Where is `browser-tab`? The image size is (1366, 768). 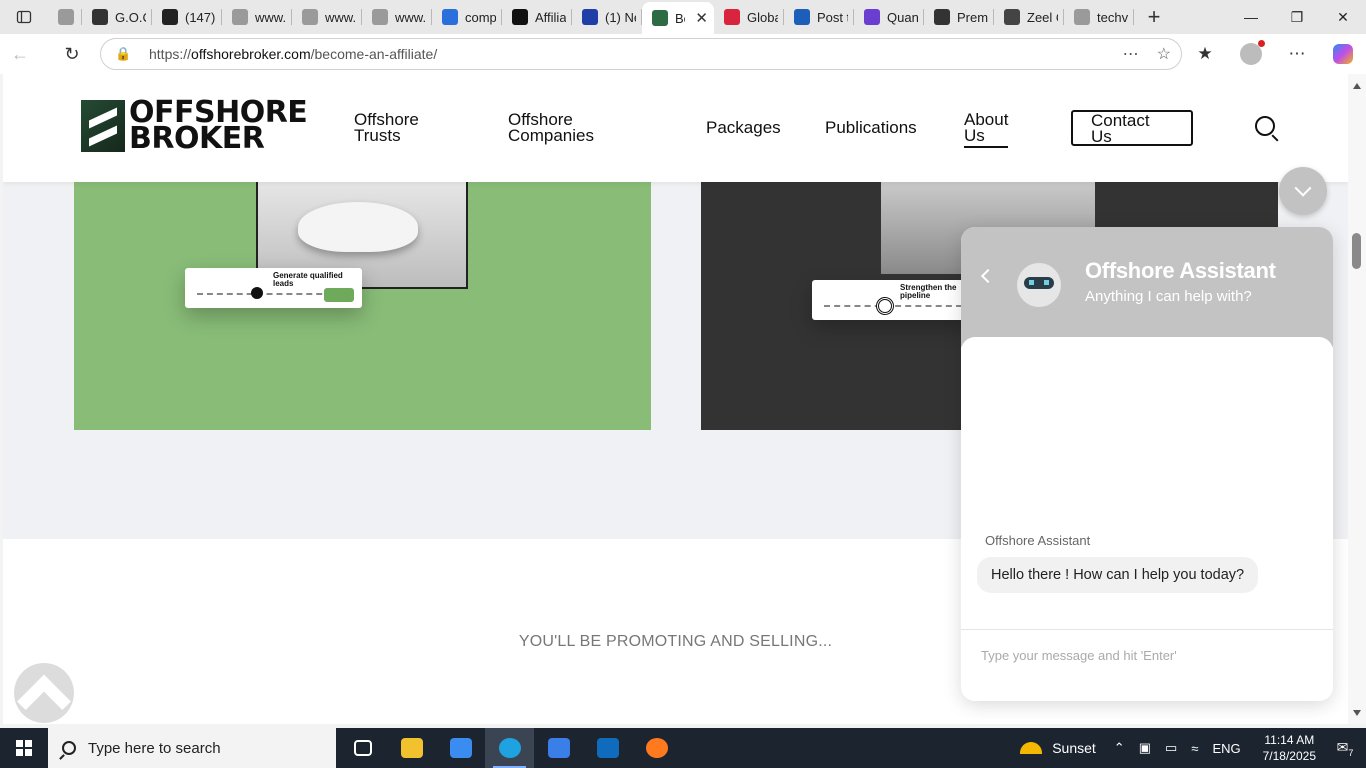
browser-tab is located at coordinates (65, 17).